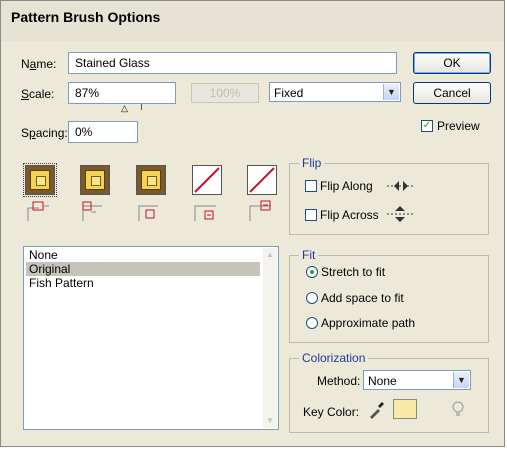 The height and width of the screenshot is (450, 507). I want to click on end-tile-button, so click(262, 180).